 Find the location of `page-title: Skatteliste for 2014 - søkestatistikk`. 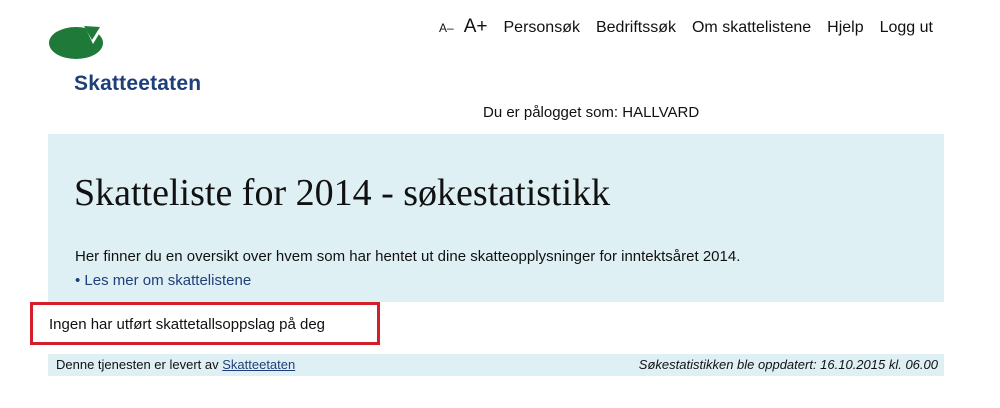

page-title: Skatteliste for 2014 - søkestatistikk is located at coordinates (342, 193).